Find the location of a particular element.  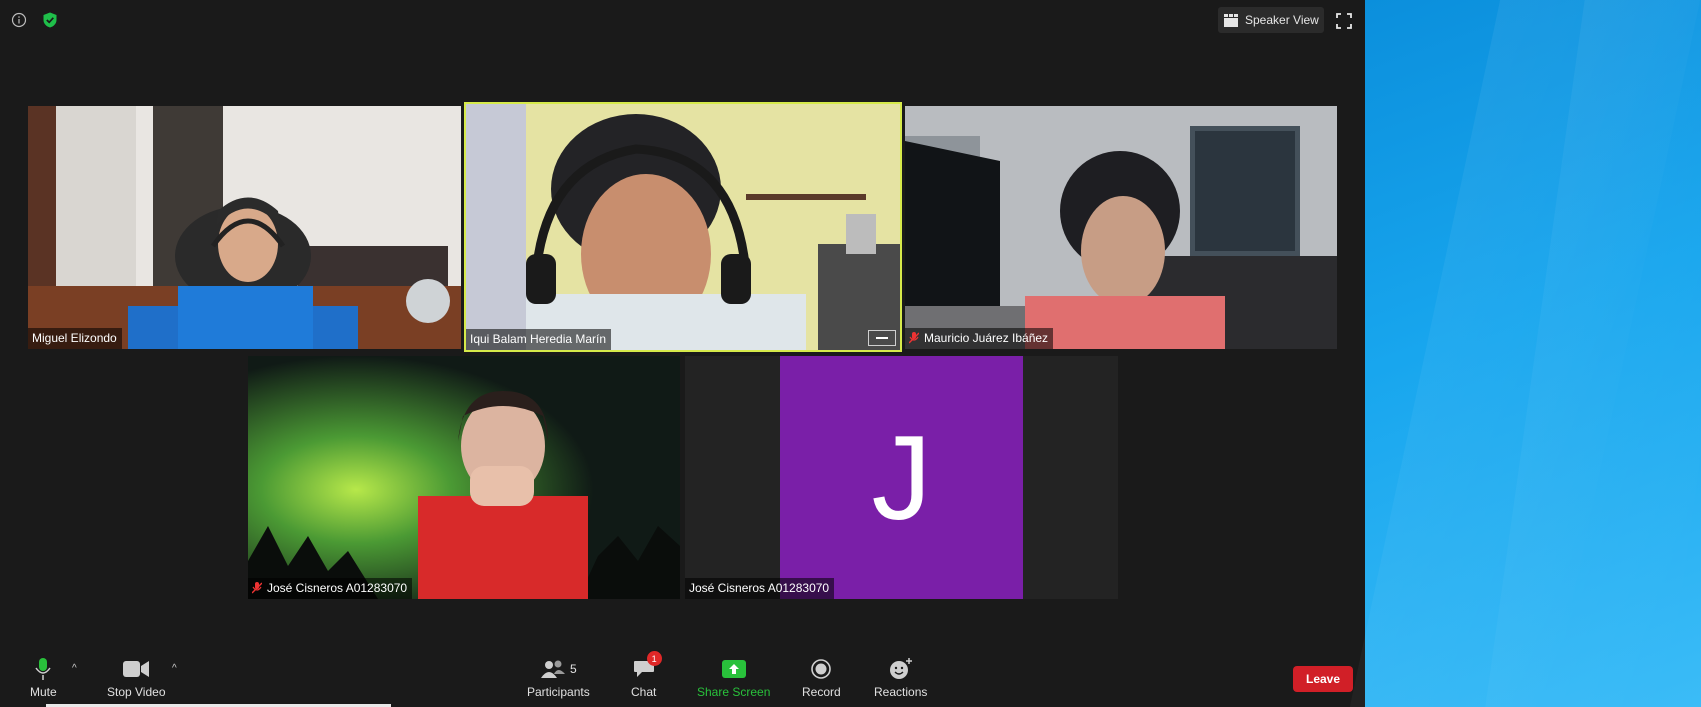

speaker-view-button: Speaker View is located at coordinates (1271, 20).